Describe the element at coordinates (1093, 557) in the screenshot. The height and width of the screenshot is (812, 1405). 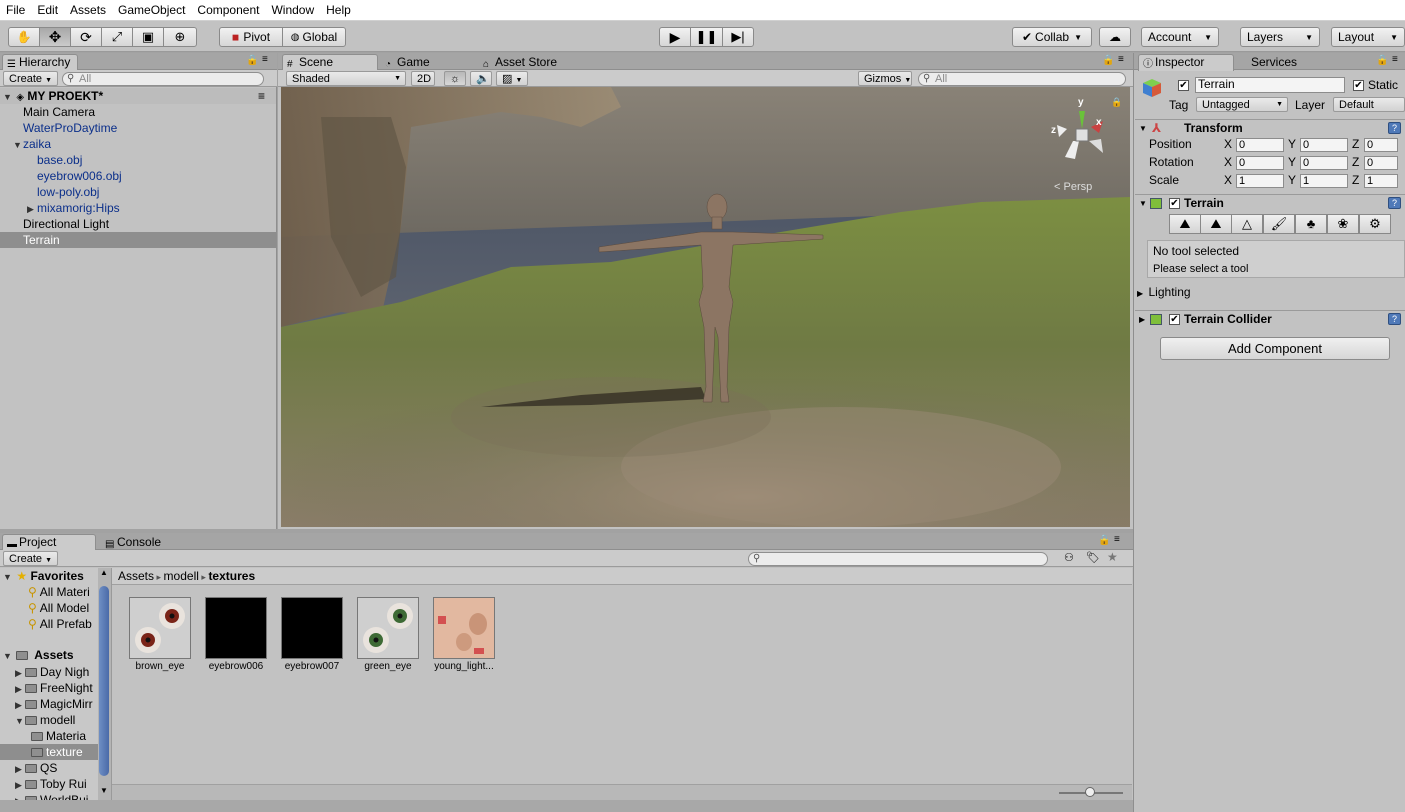
I see `filter-by-label-icon: 🏷` at that location.